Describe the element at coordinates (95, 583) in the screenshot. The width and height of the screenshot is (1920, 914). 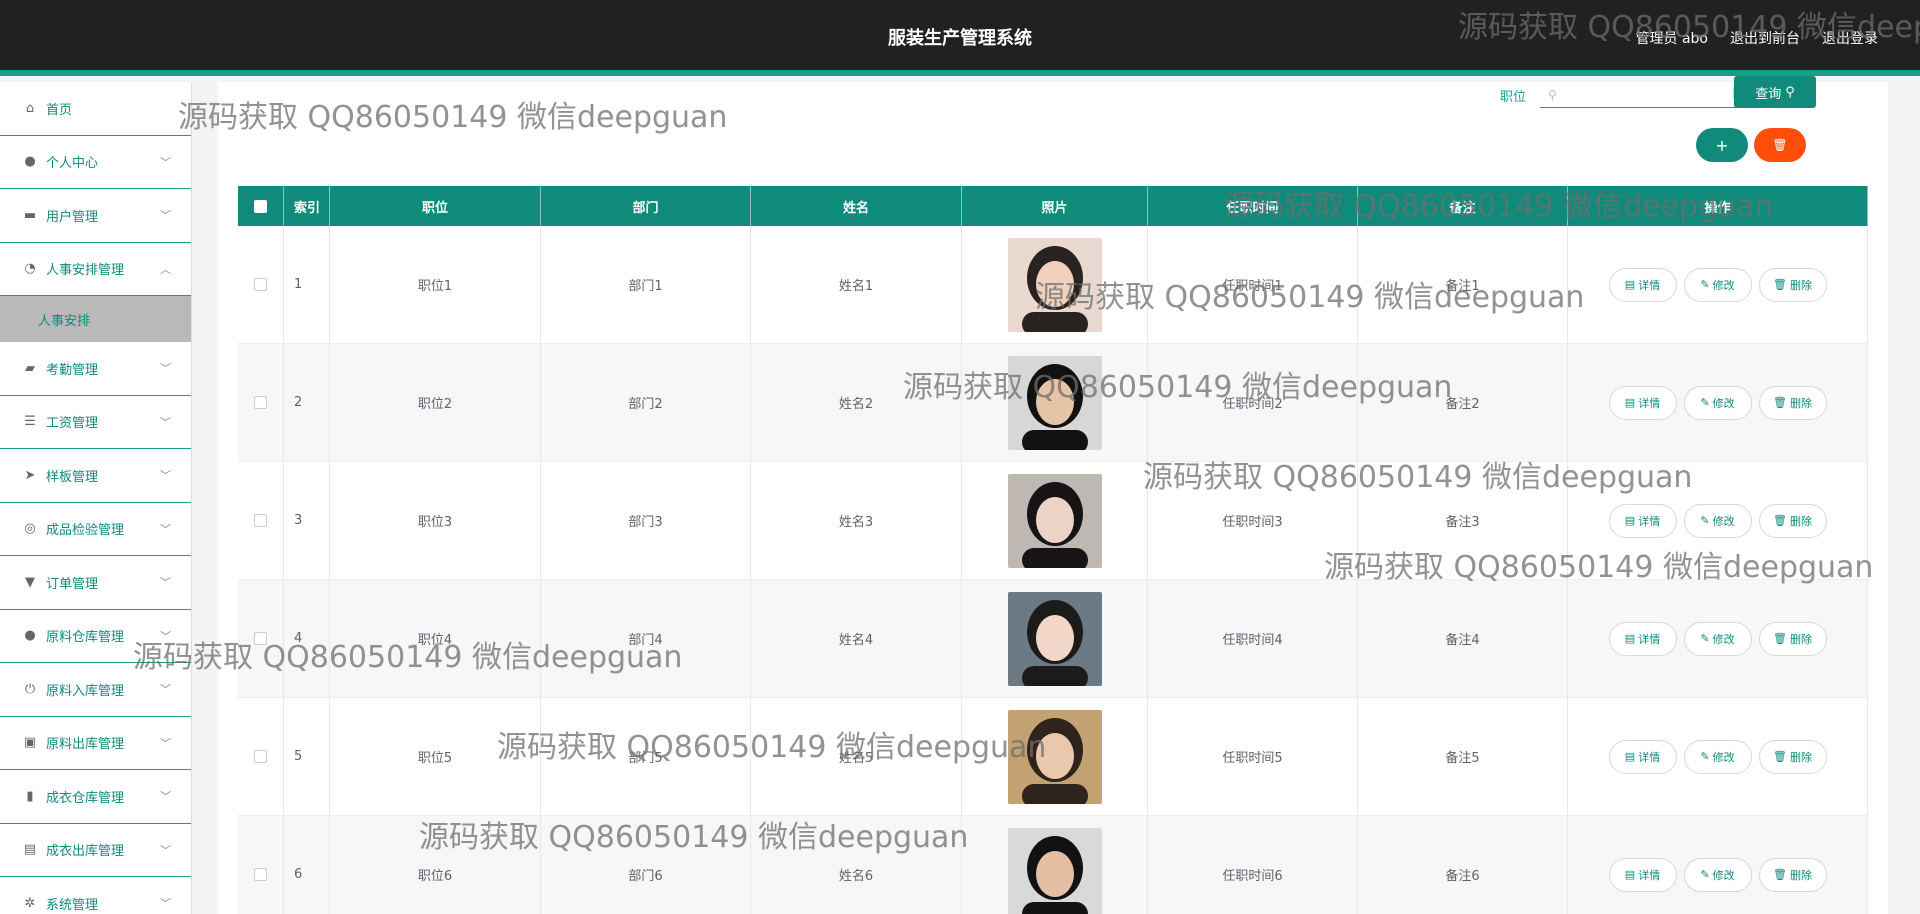
I see `sidebar-item-orders: ▼ 订单管理 ﹀` at that location.